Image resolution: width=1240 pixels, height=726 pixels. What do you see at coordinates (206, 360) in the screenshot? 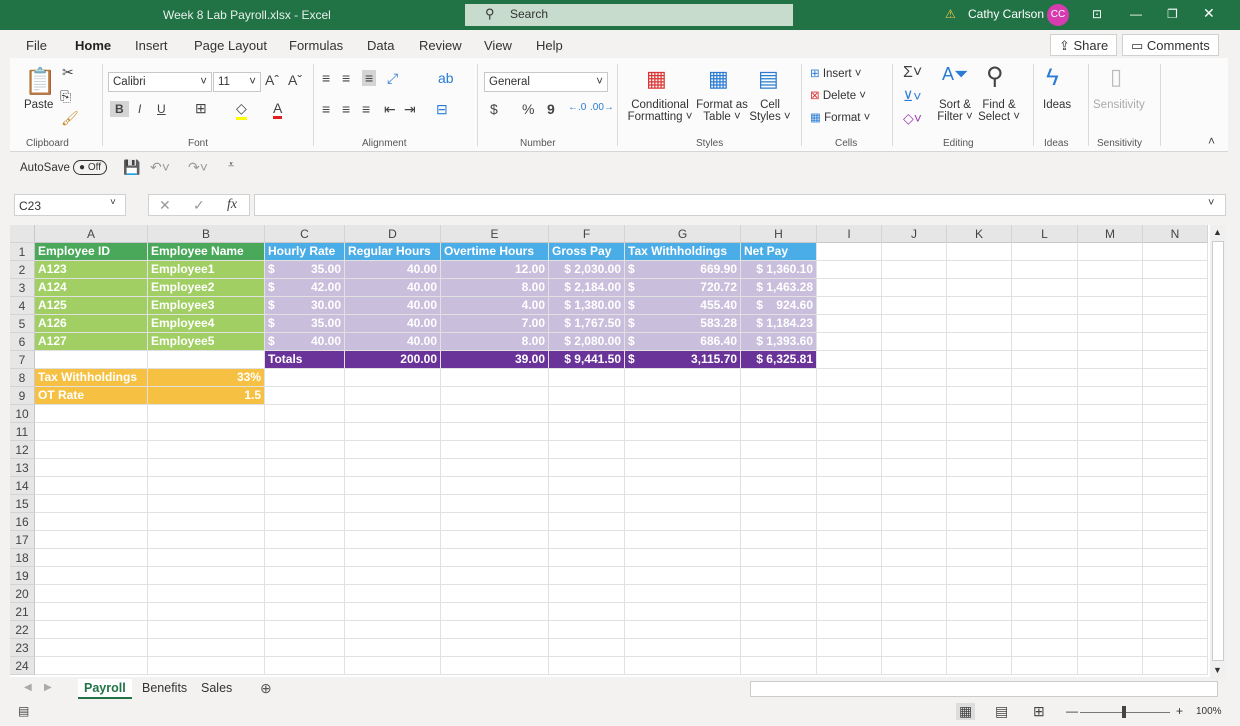
I see `cell-b7` at bounding box center [206, 360].